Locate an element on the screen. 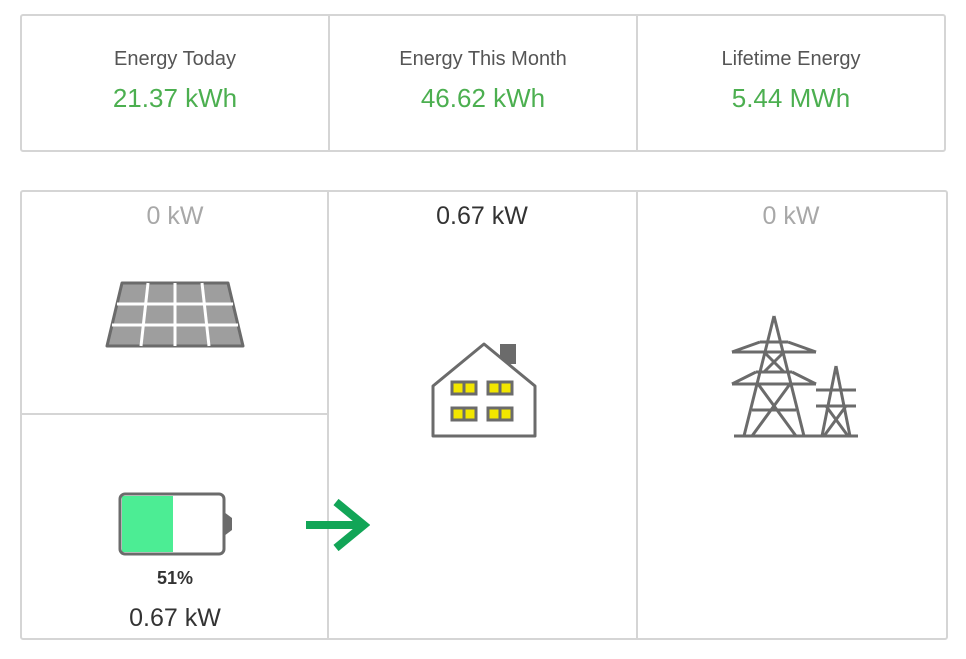 The image size is (966, 659). lifetime-energy-label: Lifetime Energy is located at coordinates (791, 59).